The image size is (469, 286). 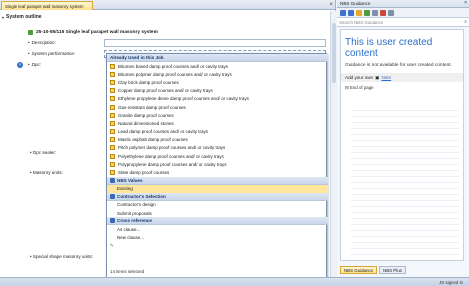 What do you see at coordinates (234, 281) in the screenshot?
I see `status-bar: JS signed in` at bounding box center [234, 281].